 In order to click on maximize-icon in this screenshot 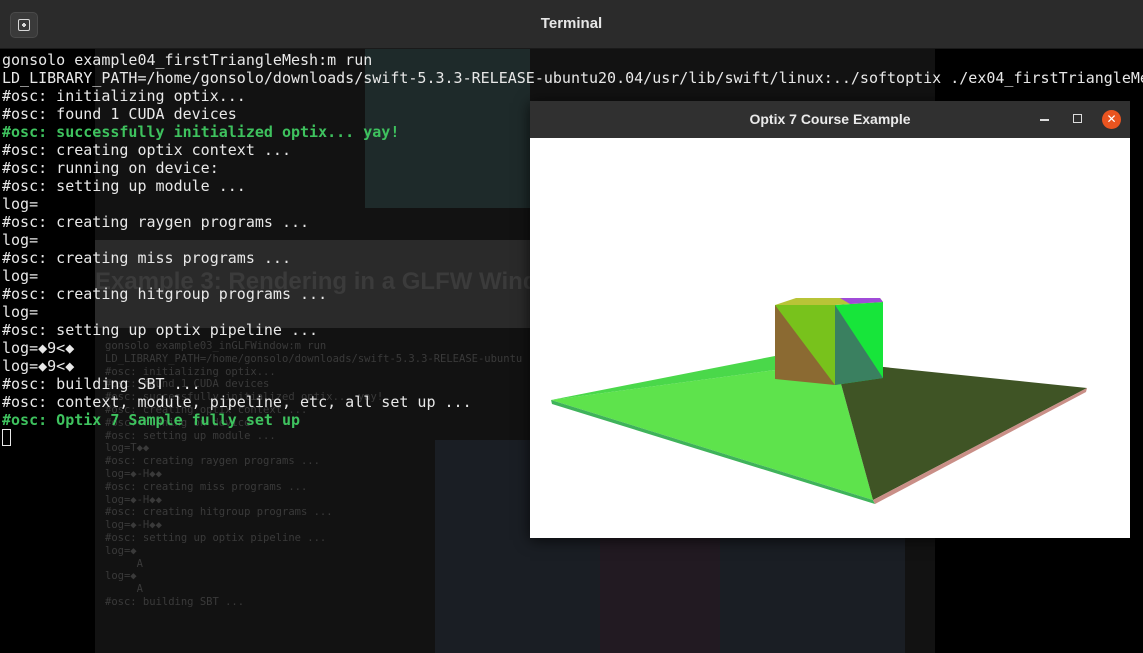, I will do `click(1077, 118)`.